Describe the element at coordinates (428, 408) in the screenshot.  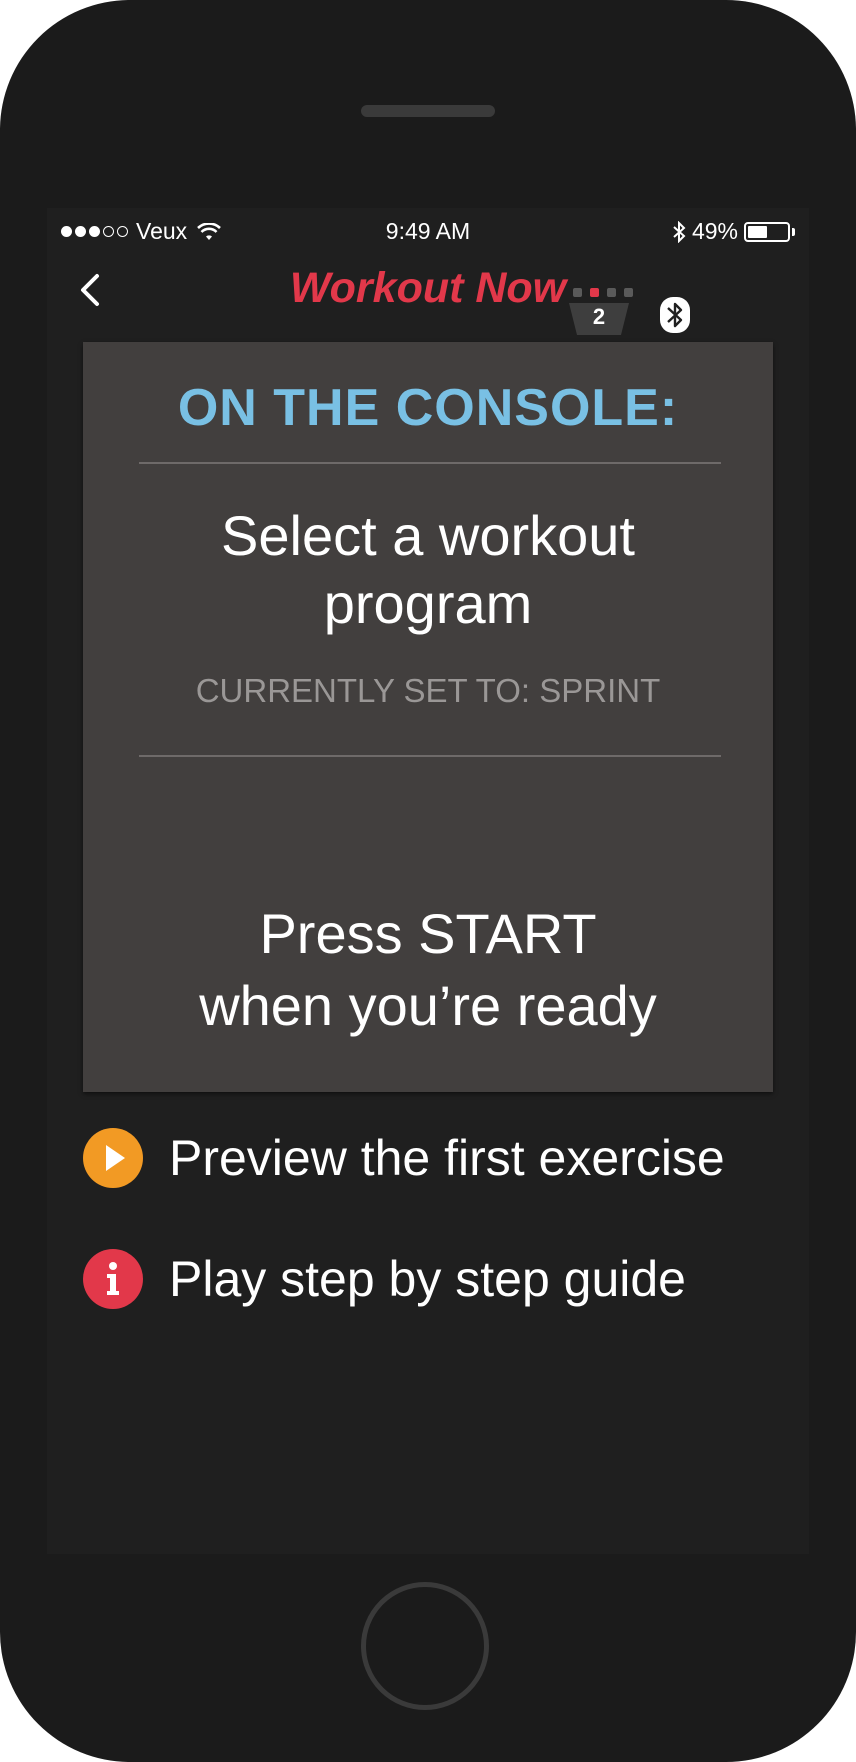
I see `console-heading: ON THE CONSOLE:` at that location.